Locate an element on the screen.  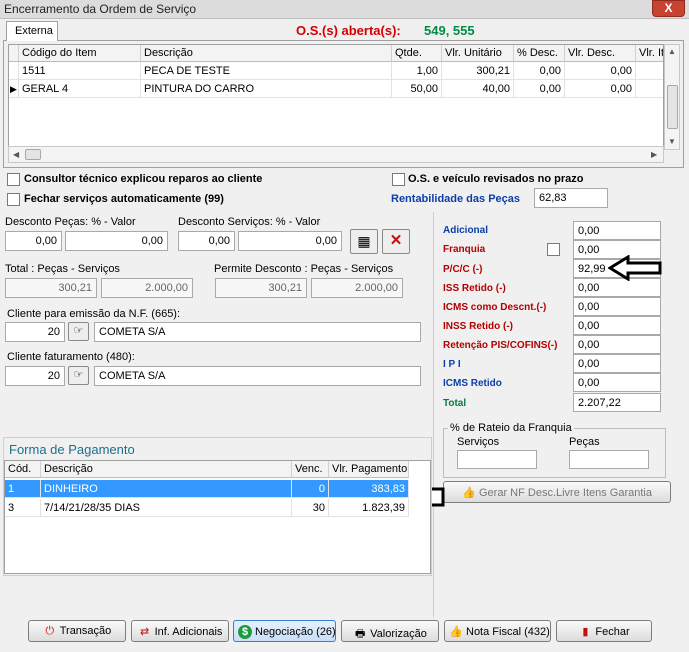
table-cell: PINTURA DO CARRO is located at coordinates (266, 89).